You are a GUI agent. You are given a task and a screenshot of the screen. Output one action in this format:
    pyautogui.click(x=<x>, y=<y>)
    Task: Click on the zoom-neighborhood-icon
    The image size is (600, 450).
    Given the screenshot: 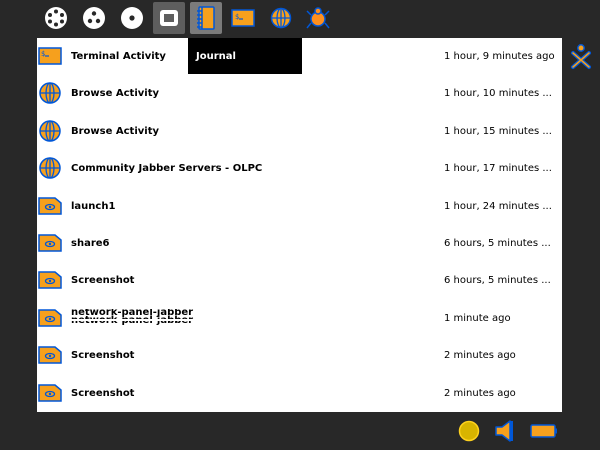 What is the action you would take?
    pyautogui.click(x=56, y=18)
    